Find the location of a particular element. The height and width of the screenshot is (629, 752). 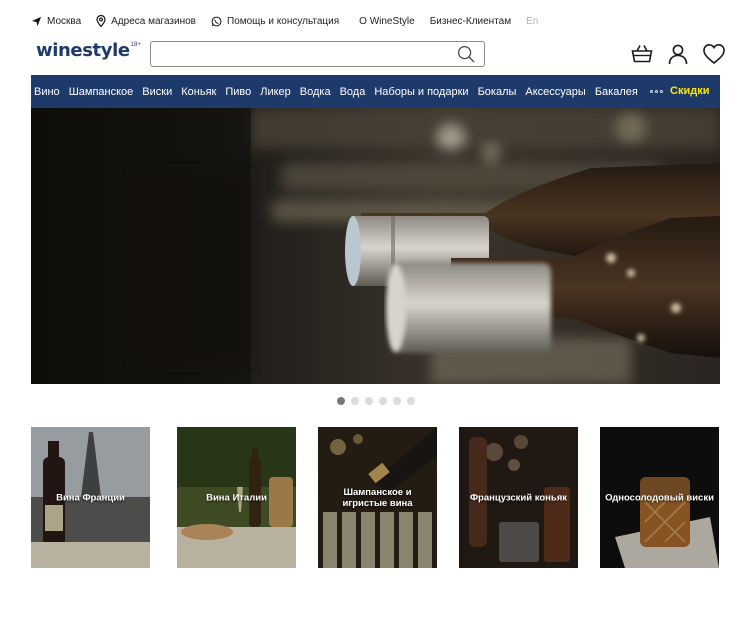

map-pin-icon is located at coordinates (101, 21).